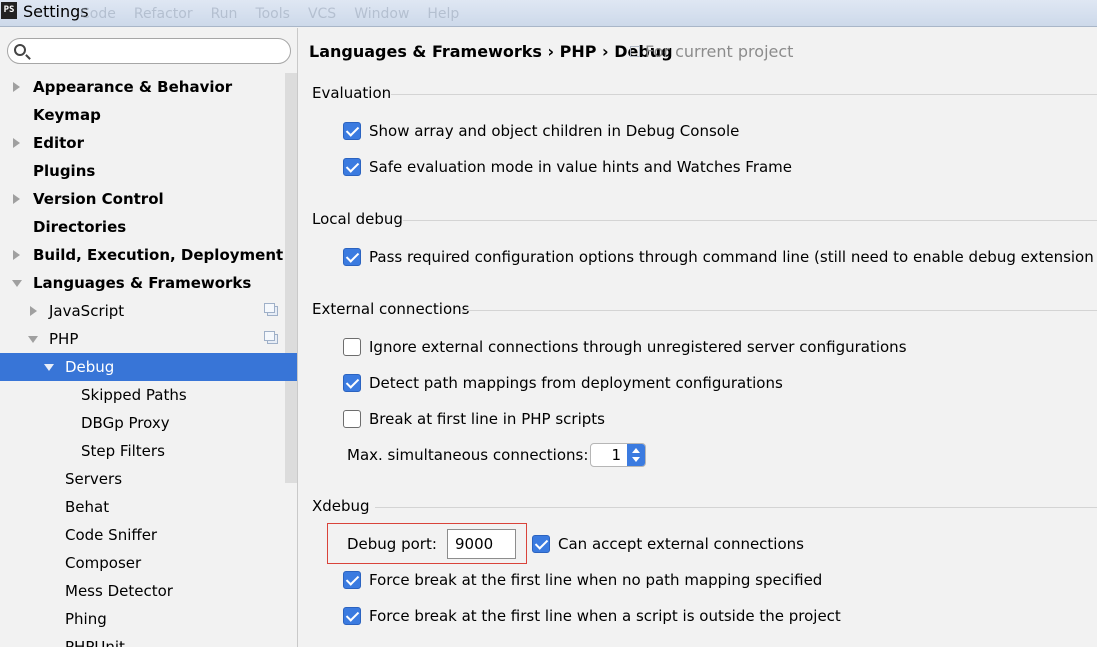 This screenshot has height=647, width=1097. What do you see at coordinates (491, 51) in the screenshot?
I see `breadcrumb: Languages & Frameworks › PHP › Debug` at bounding box center [491, 51].